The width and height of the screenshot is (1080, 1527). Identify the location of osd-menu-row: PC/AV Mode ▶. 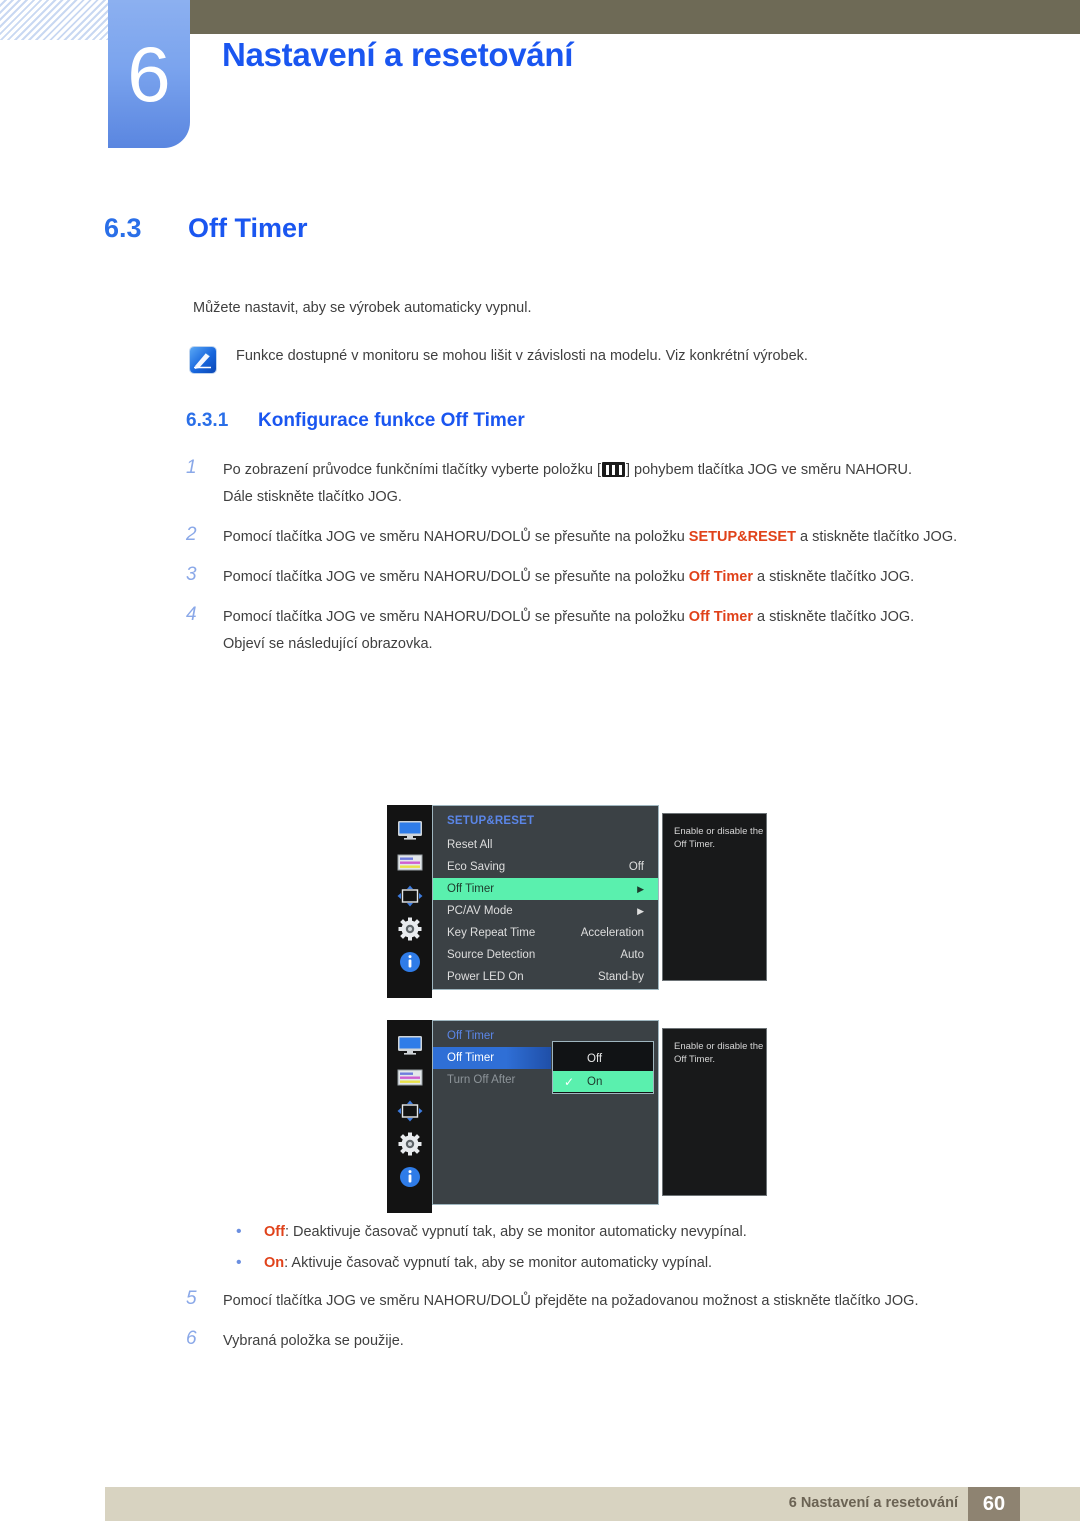
(545, 911).